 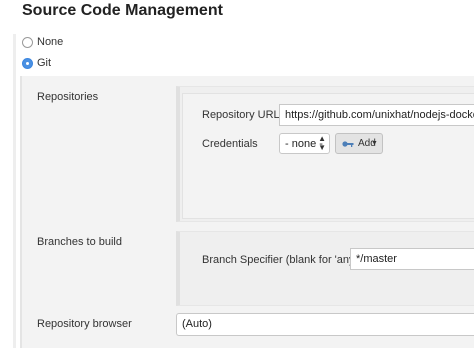 I want to click on section-title: Source Code Management, so click(x=122, y=10).